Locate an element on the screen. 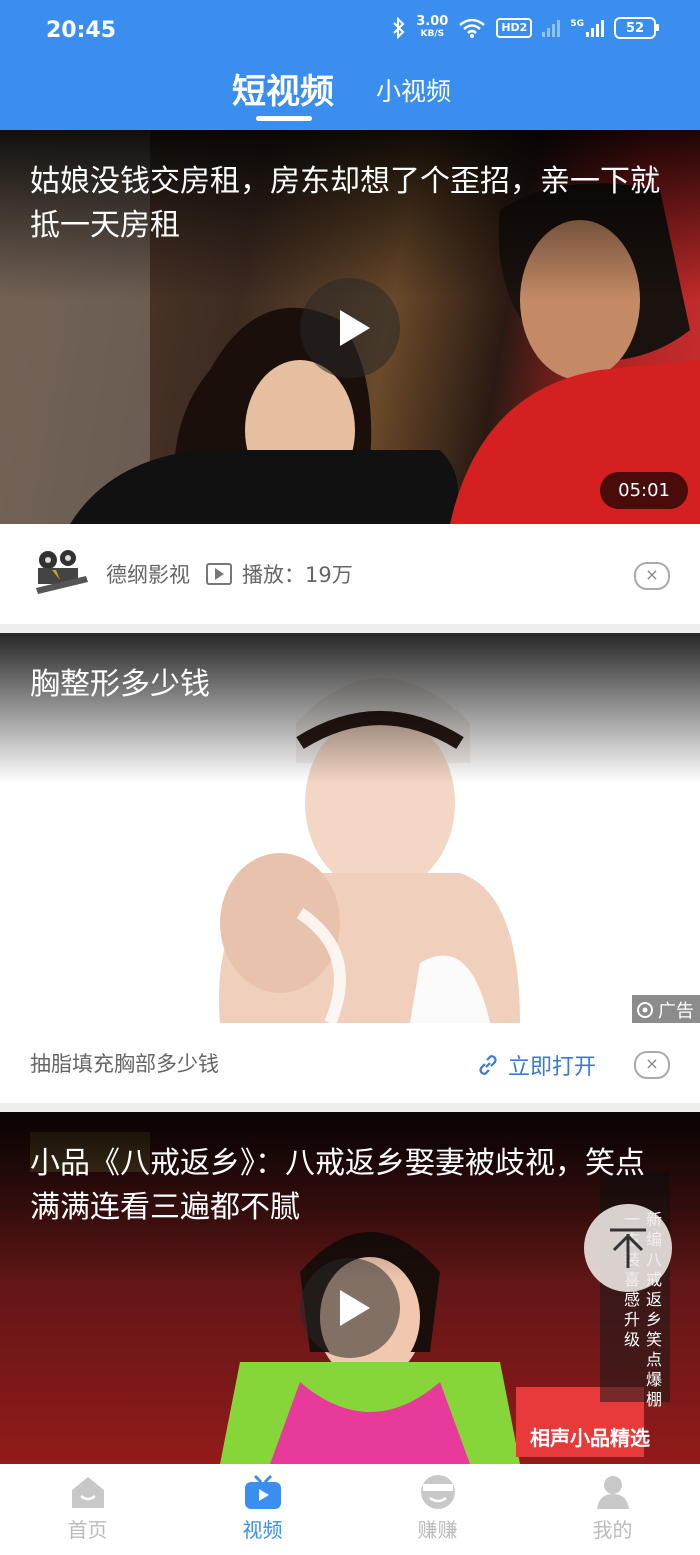 The height and width of the screenshot is (1555, 700). tab-mini-video: 小视频 is located at coordinates (413, 90).